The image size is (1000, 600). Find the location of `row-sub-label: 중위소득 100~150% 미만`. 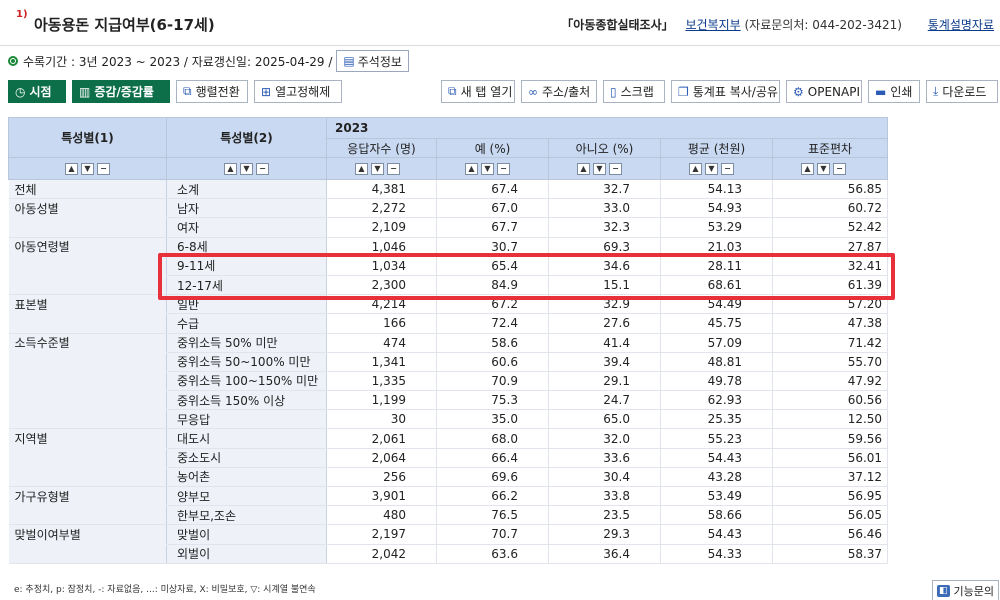

row-sub-label: 중위소득 100~150% 미만 is located at coordinates (246, 381).